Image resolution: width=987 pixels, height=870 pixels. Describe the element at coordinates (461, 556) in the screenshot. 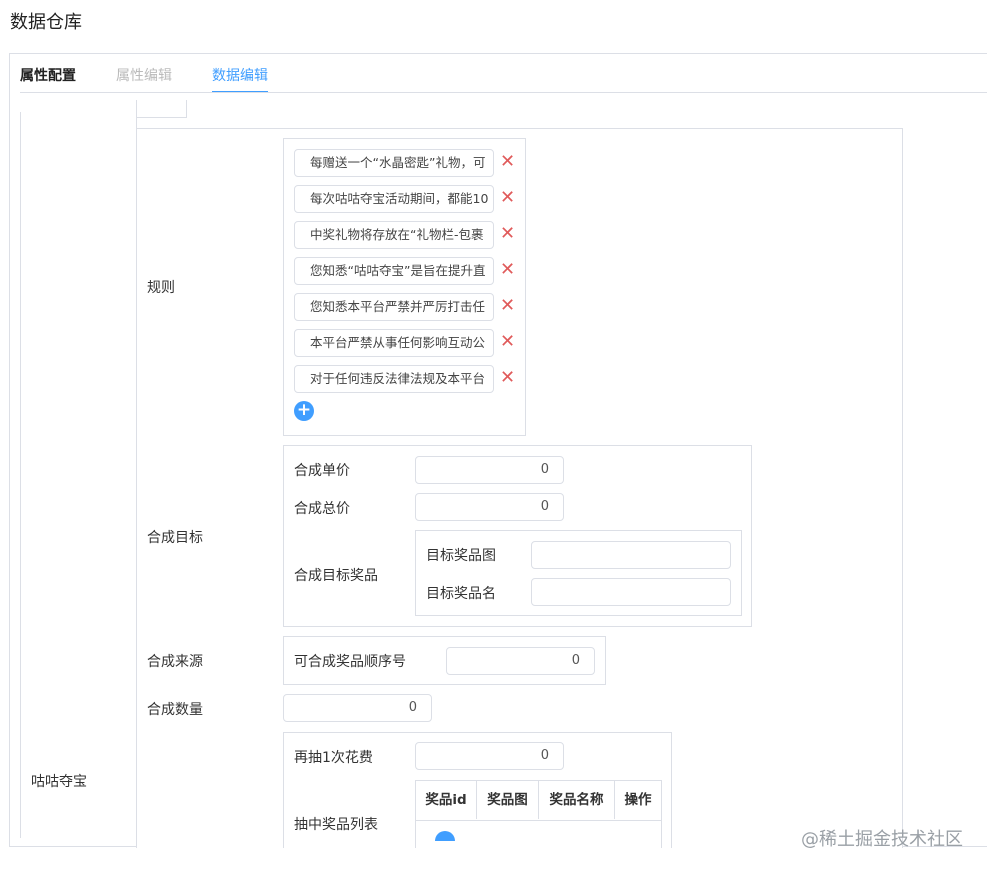

I see `prize-image-label: 目标奖品图` at that location.